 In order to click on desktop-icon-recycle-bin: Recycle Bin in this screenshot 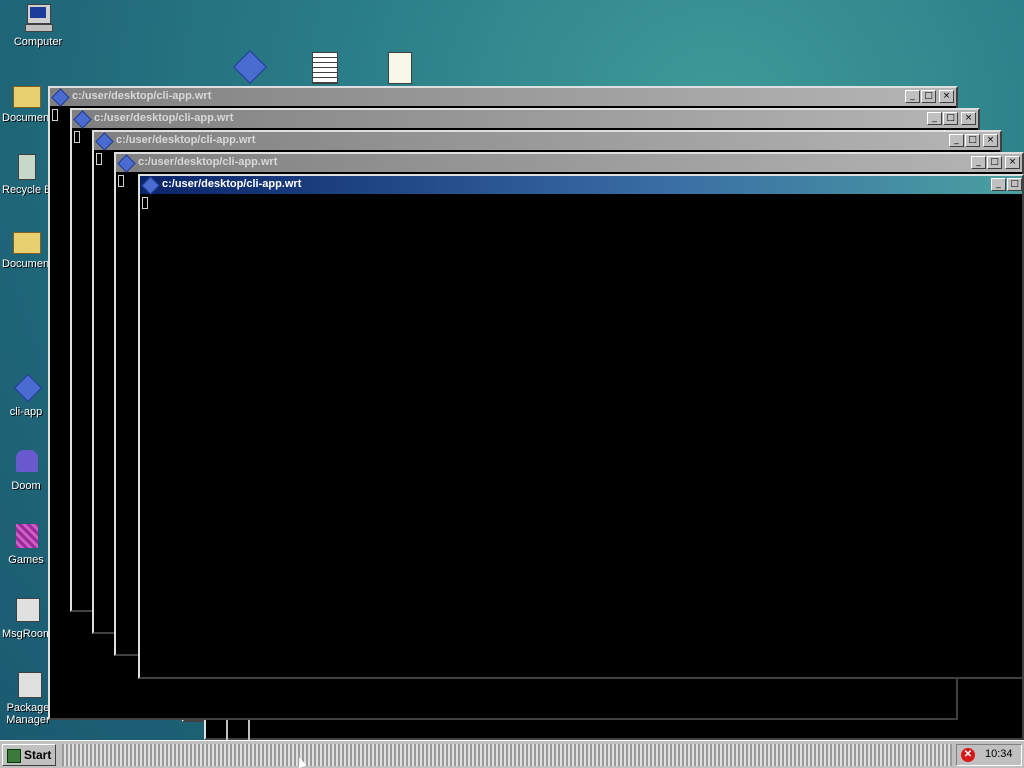, I will do `click(26, 173)`.